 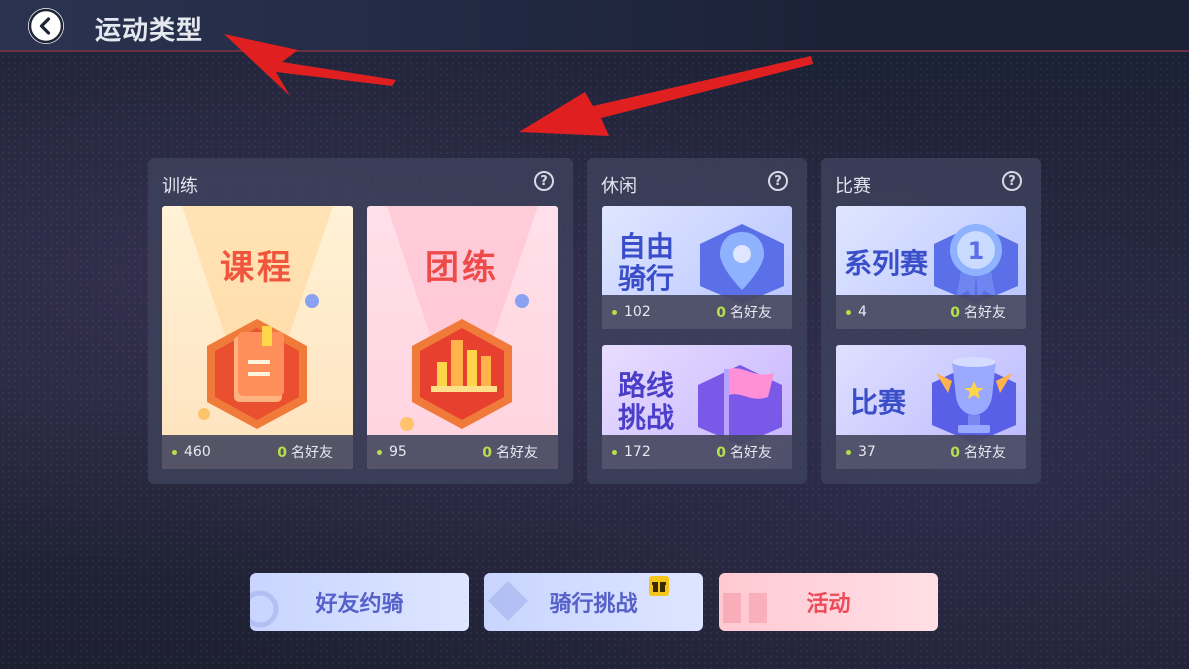 I want to click on top-bar: 运动类型, so click(x=594, y=26).